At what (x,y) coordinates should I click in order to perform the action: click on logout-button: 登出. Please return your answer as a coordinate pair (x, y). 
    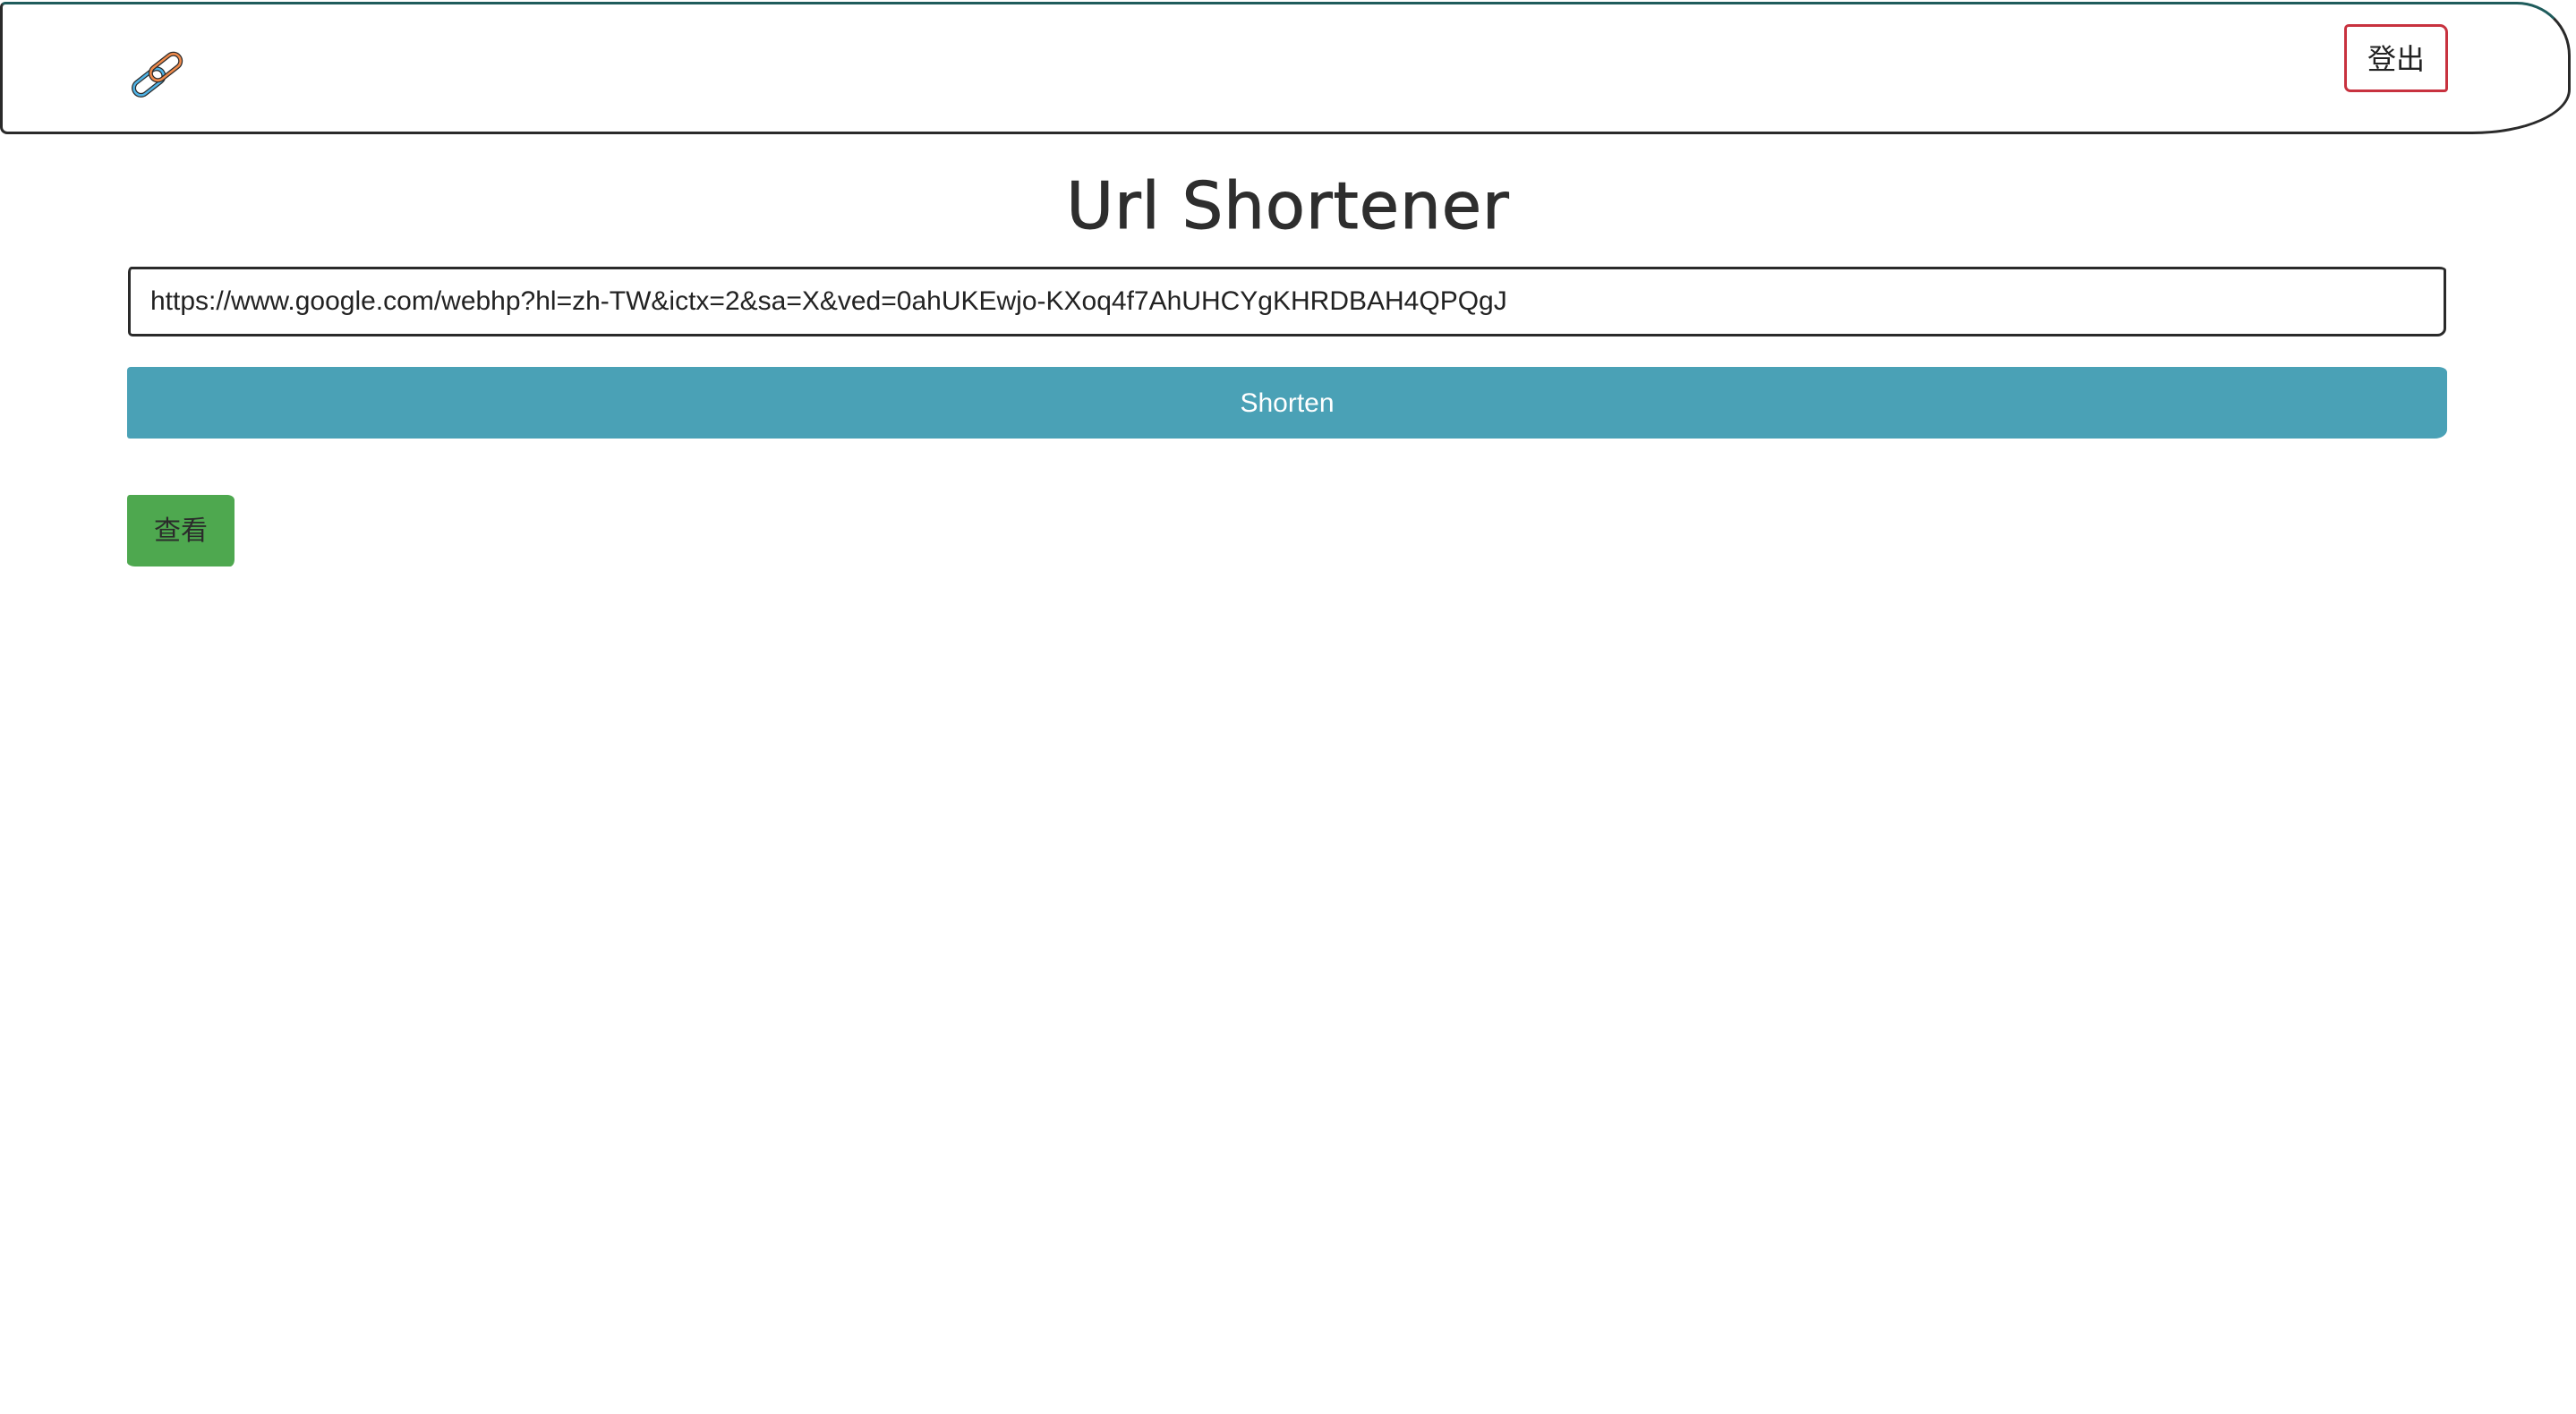
    Looking at the image, I should click on (2396, 58).